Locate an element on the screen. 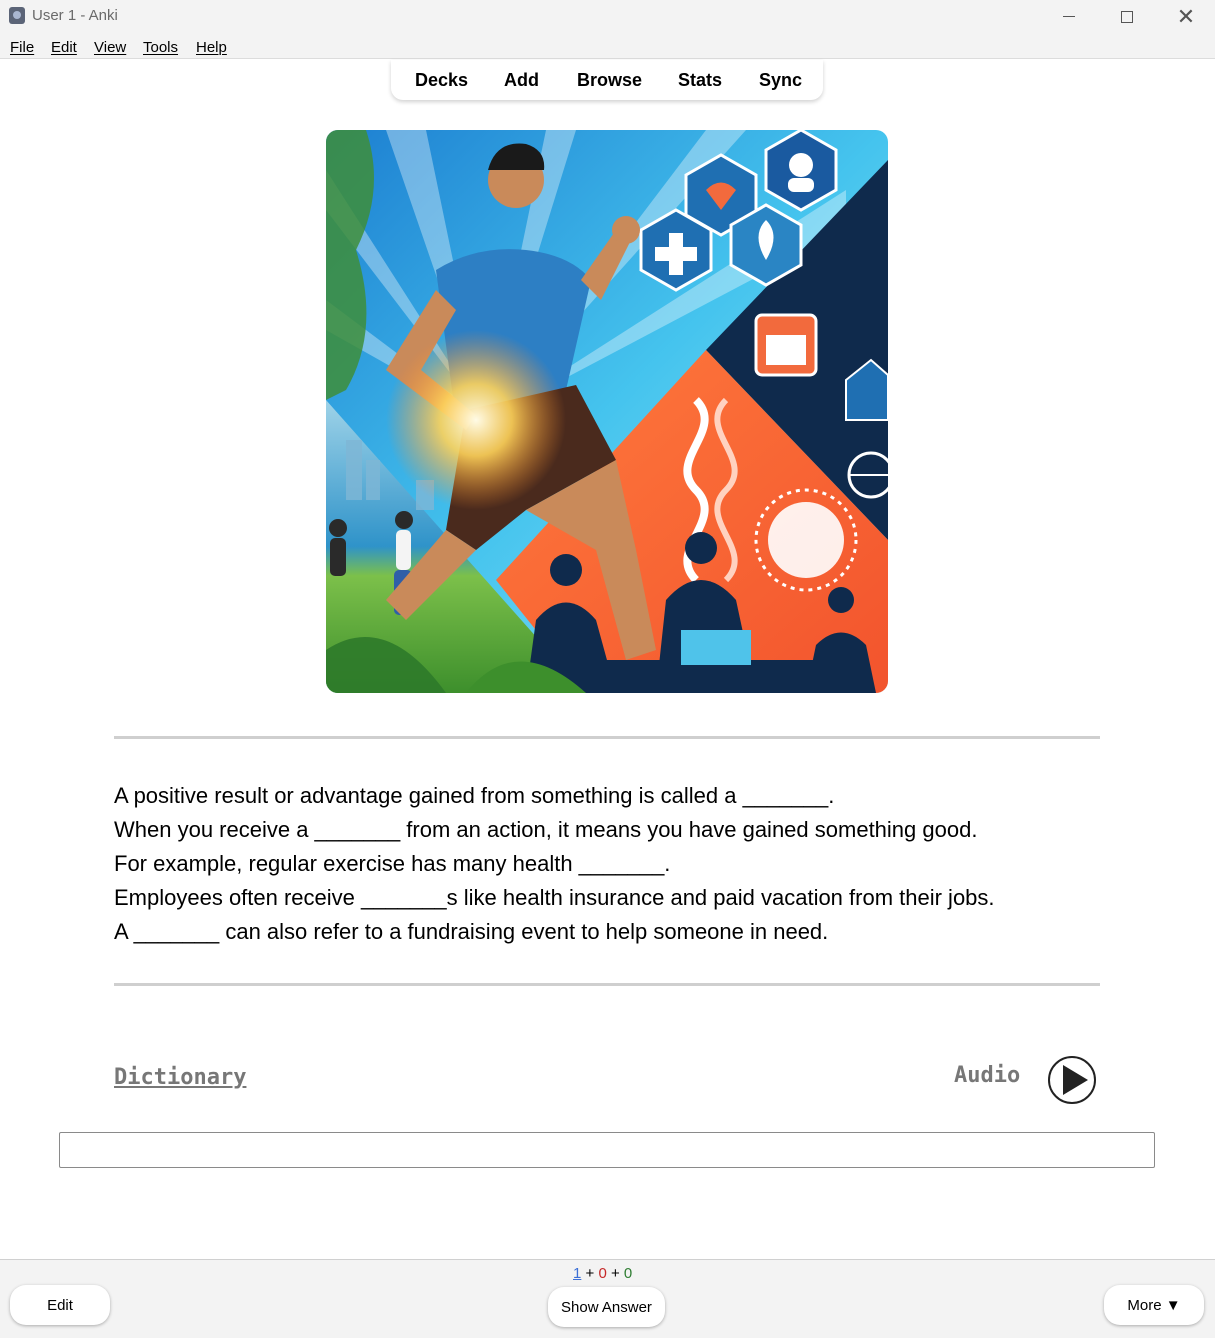  anki-app-icon is located at coordinates (17, 15).